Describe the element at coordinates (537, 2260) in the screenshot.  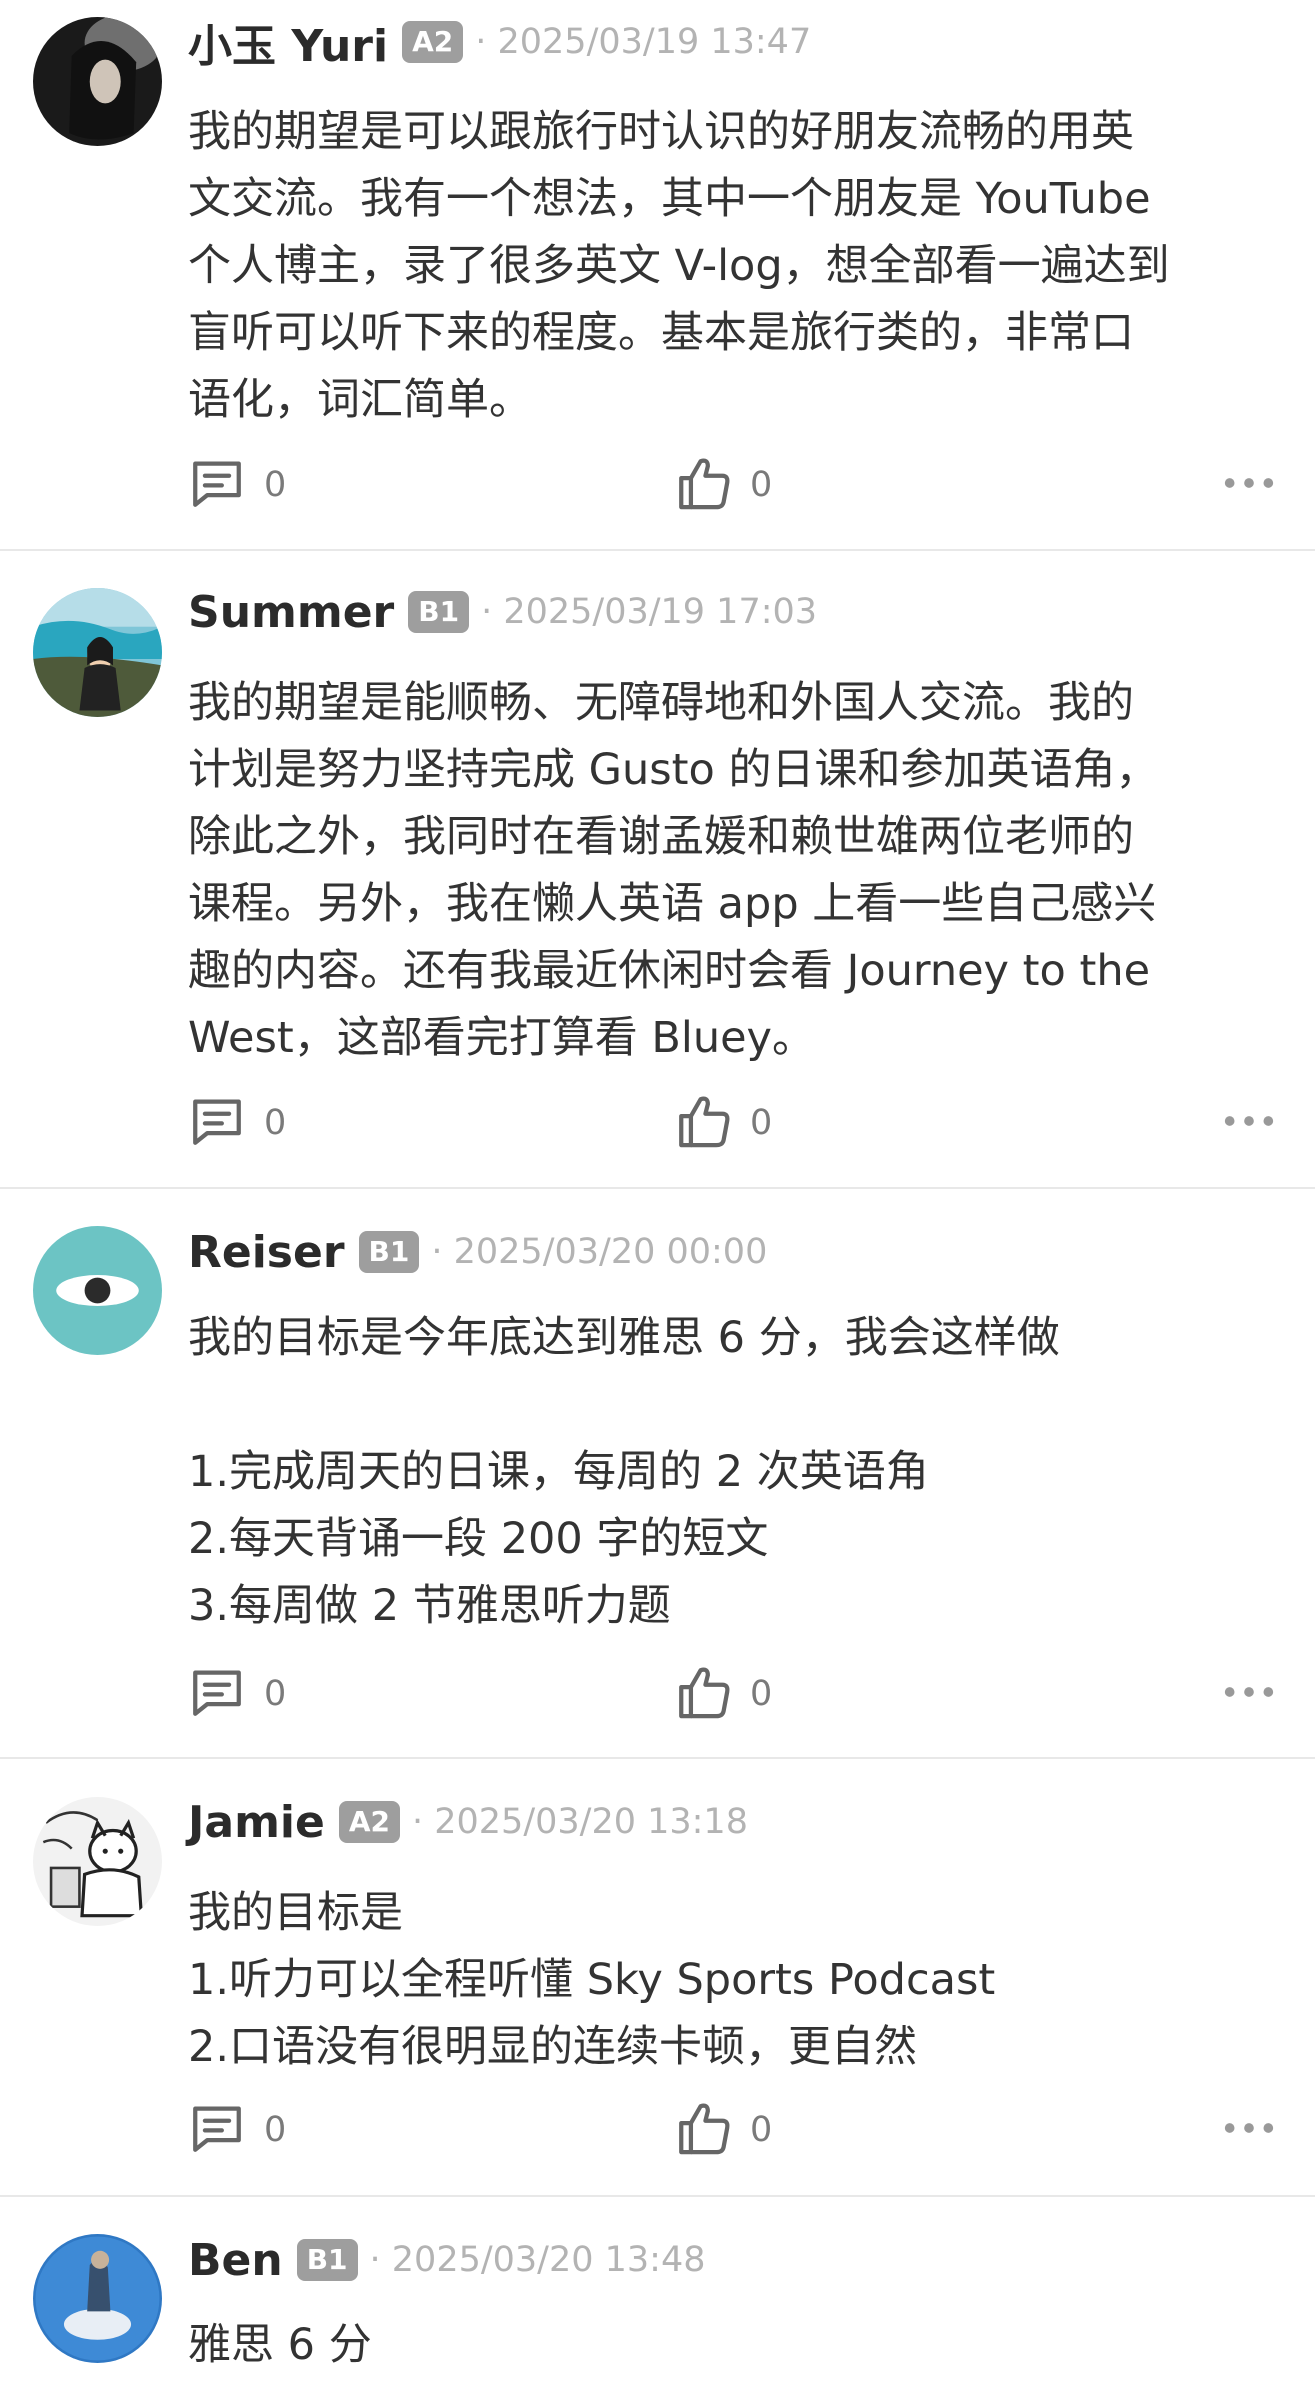
I see `timestamp: · 2025/03/20 13:48` at that location.